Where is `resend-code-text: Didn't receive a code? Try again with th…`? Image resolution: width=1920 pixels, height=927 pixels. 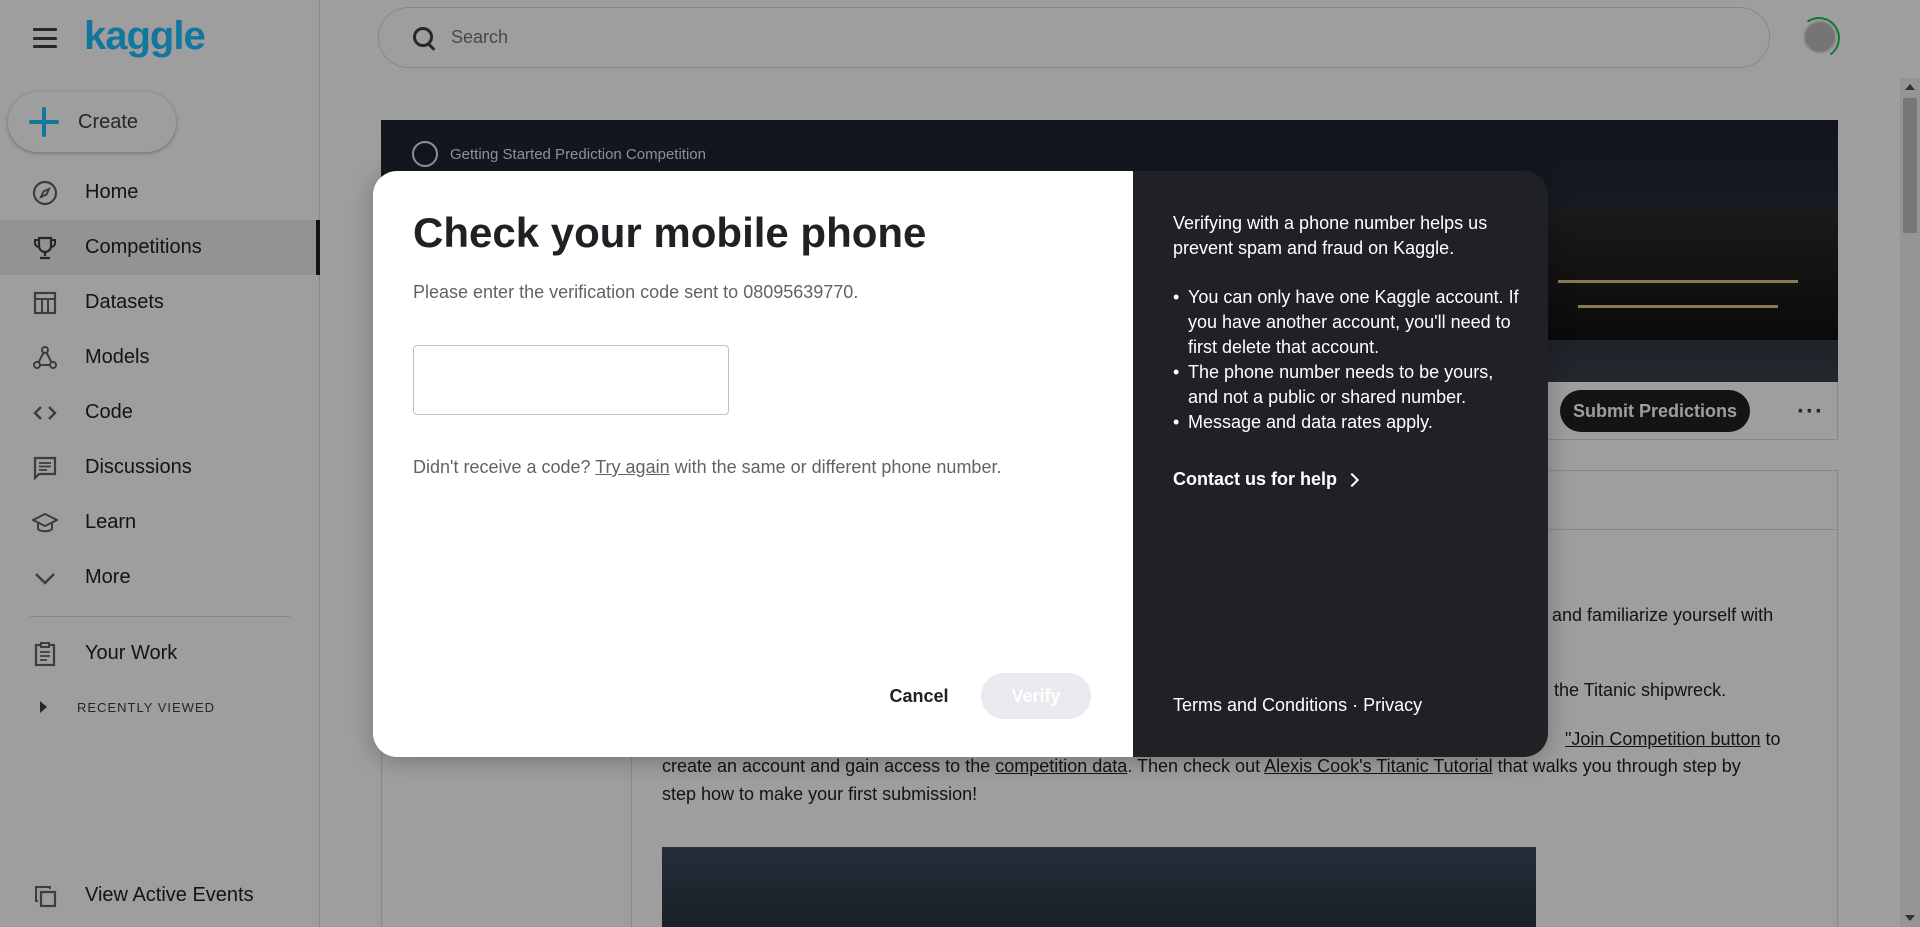
resend-code-text: Didn't receive a code? Try again with th… is located at coordinates (707, 467).